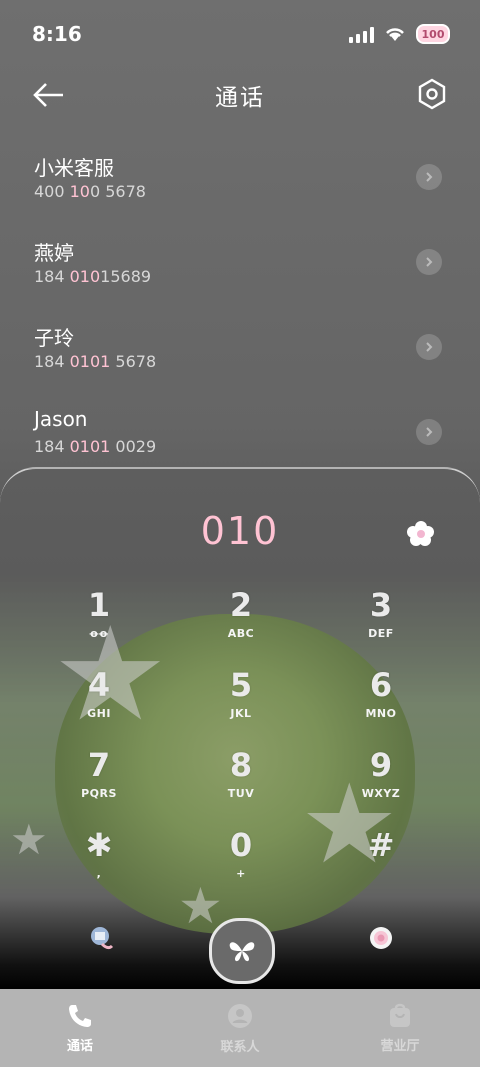 This screenshot has height=1067, width=480. Describe the element at coordinates (74, 168) in the screenshot. I see `contact-name: 小米客服` at that location.